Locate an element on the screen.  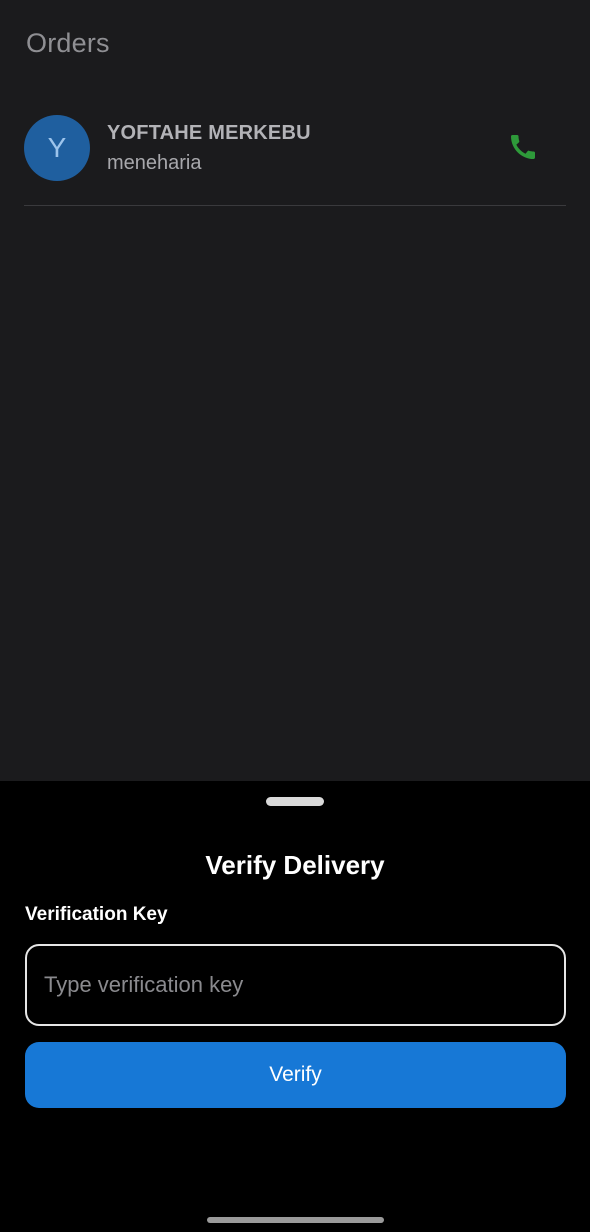
avatar-initial: Y is located at coordinates (57, 147).